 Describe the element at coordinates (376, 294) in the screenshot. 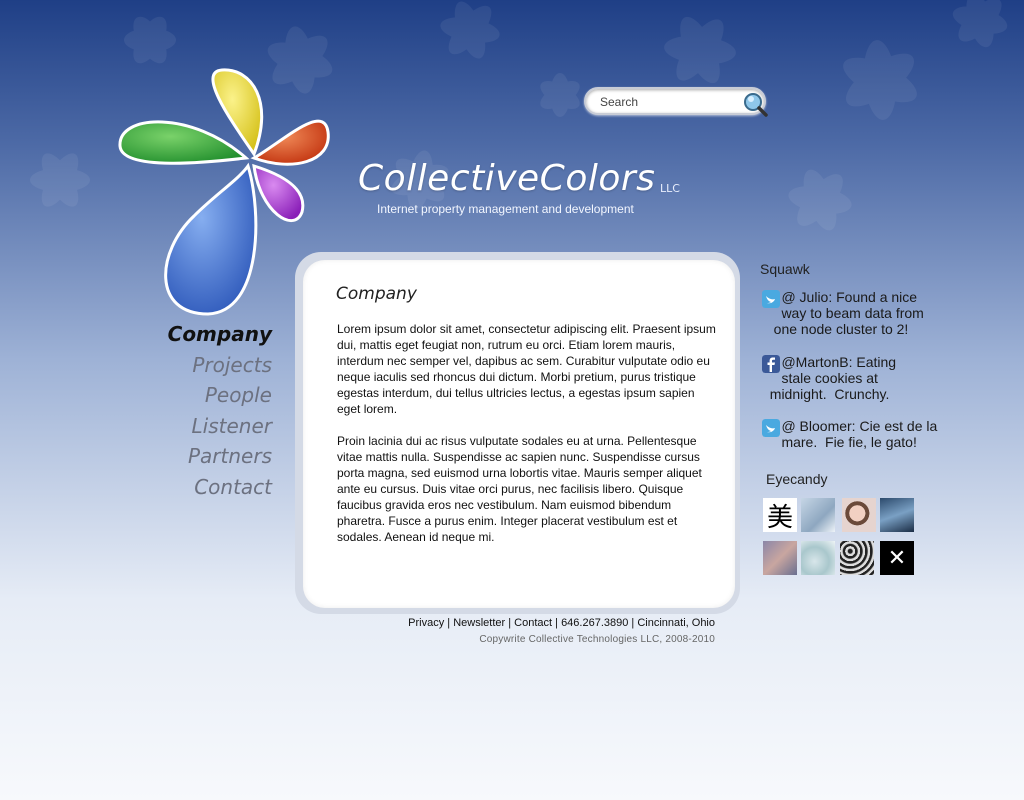

I see `content-title: Company` at that location.